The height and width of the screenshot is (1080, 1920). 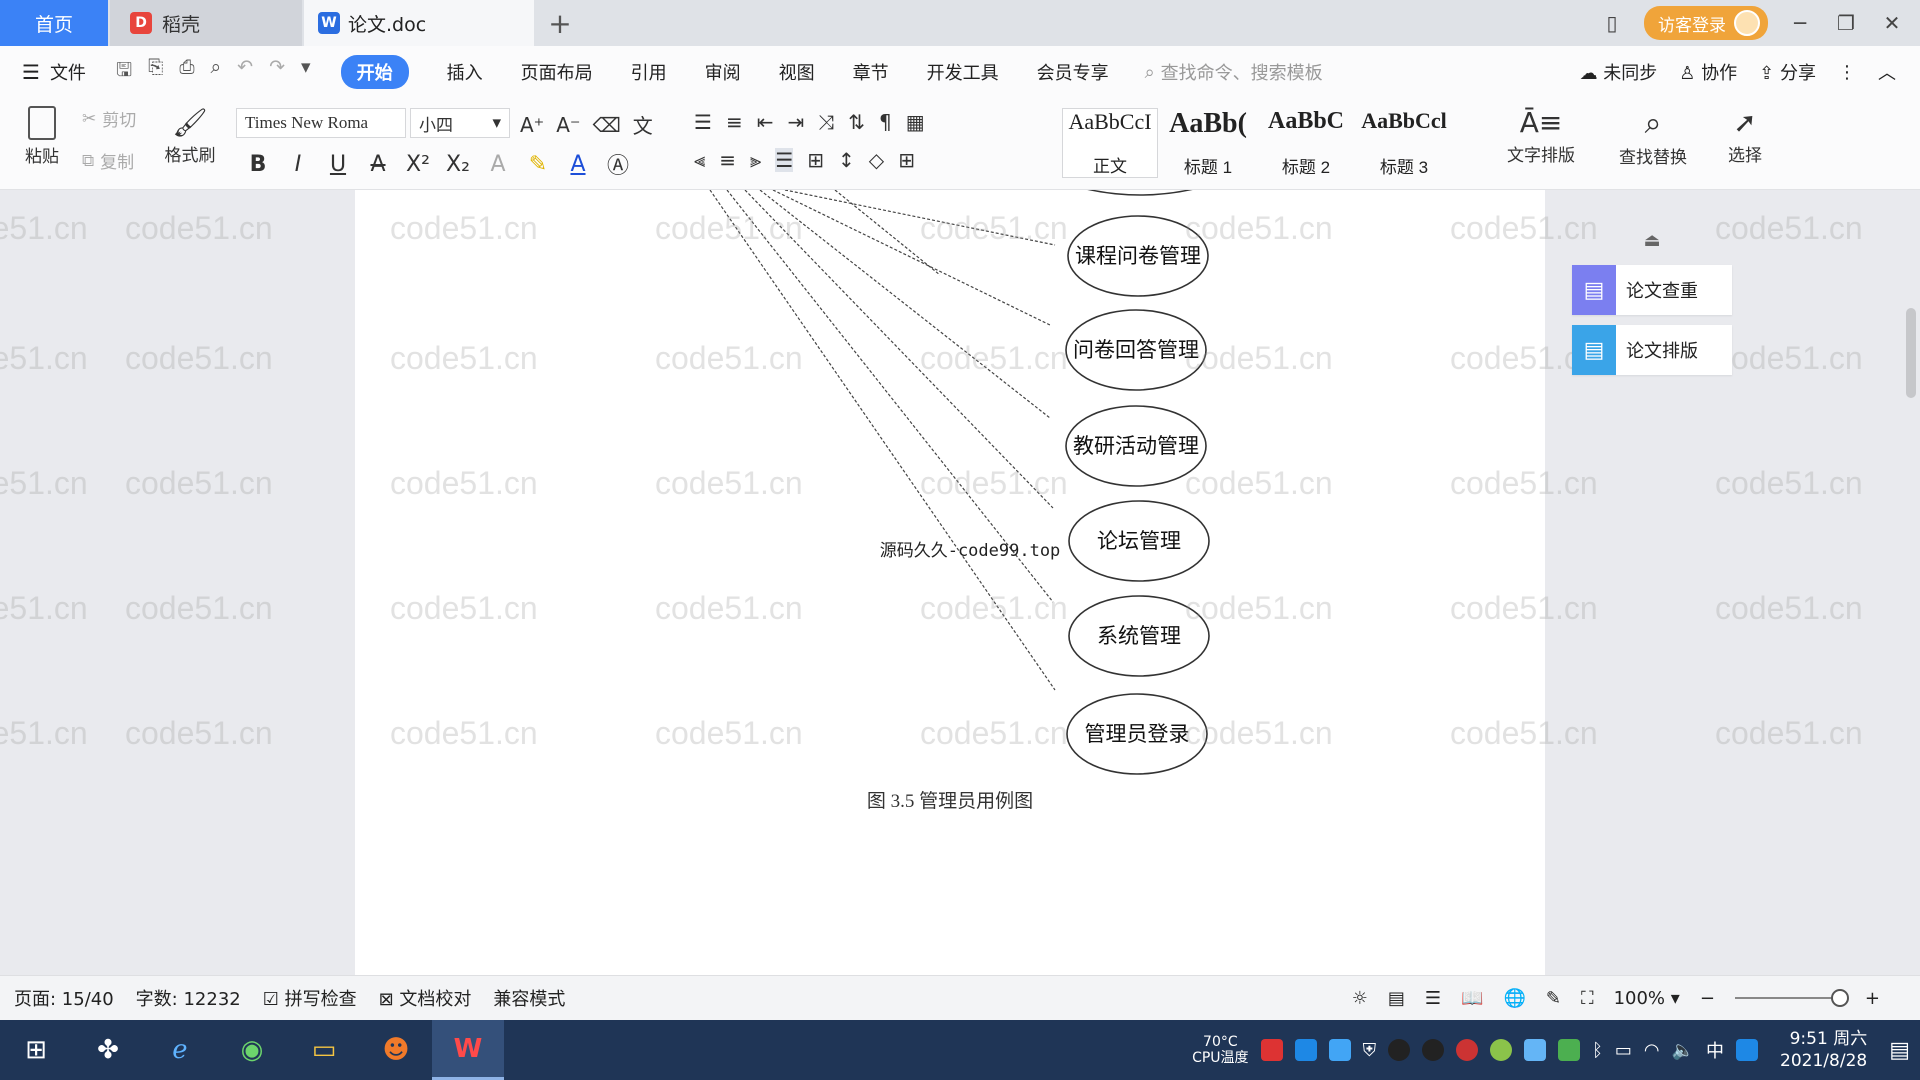 I want to click on show-marks-icon: ¶, so click(x=885, y=122).